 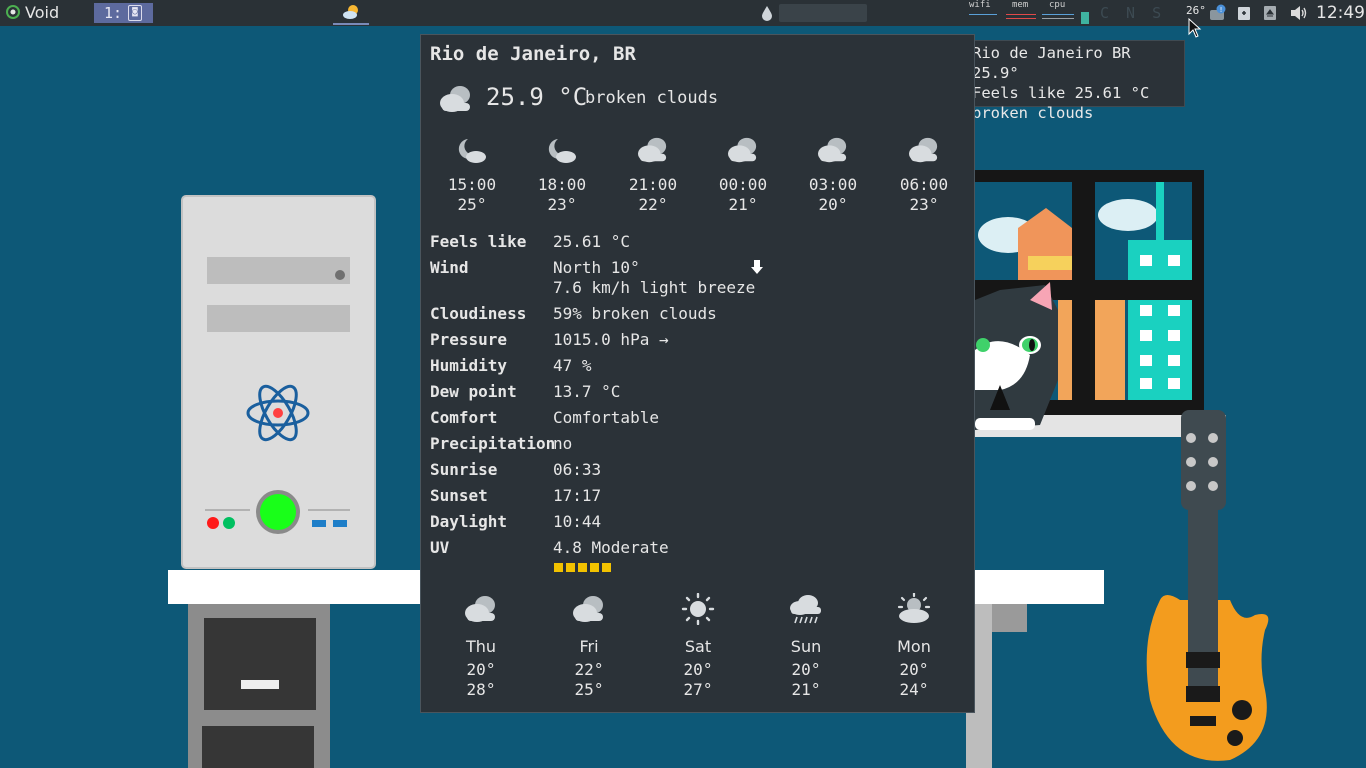 What do you see at coordinates (980, 5) in the screenshot?
I see `wifi-monitor-label: wifi` at bounding box center [980, 5].